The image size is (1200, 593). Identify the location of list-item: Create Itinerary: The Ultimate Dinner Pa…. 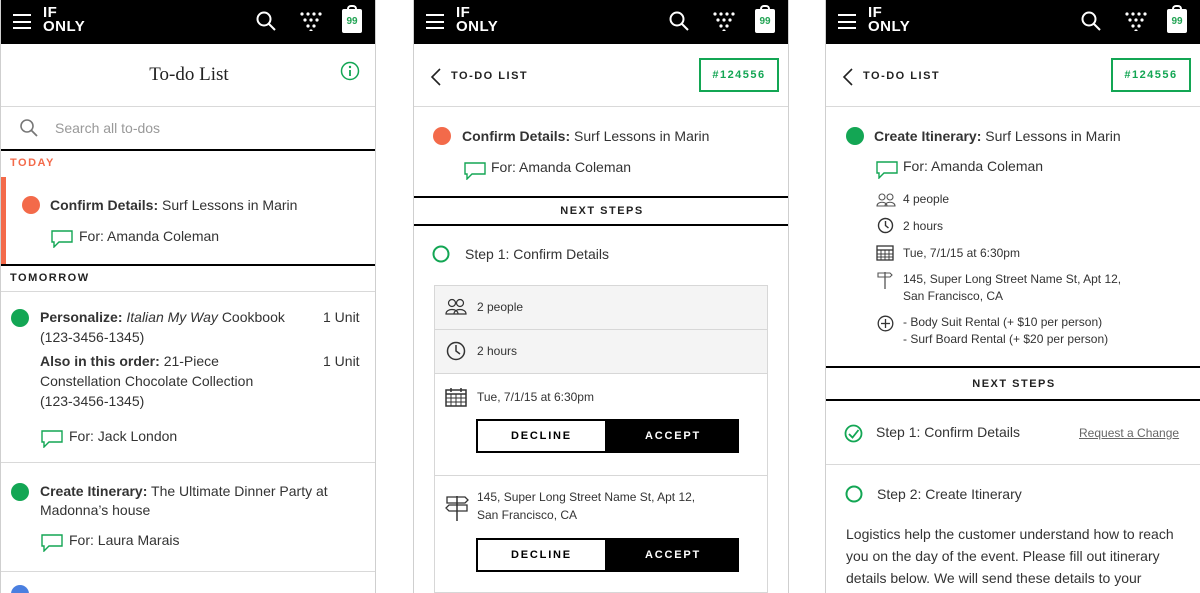
(184, 491).